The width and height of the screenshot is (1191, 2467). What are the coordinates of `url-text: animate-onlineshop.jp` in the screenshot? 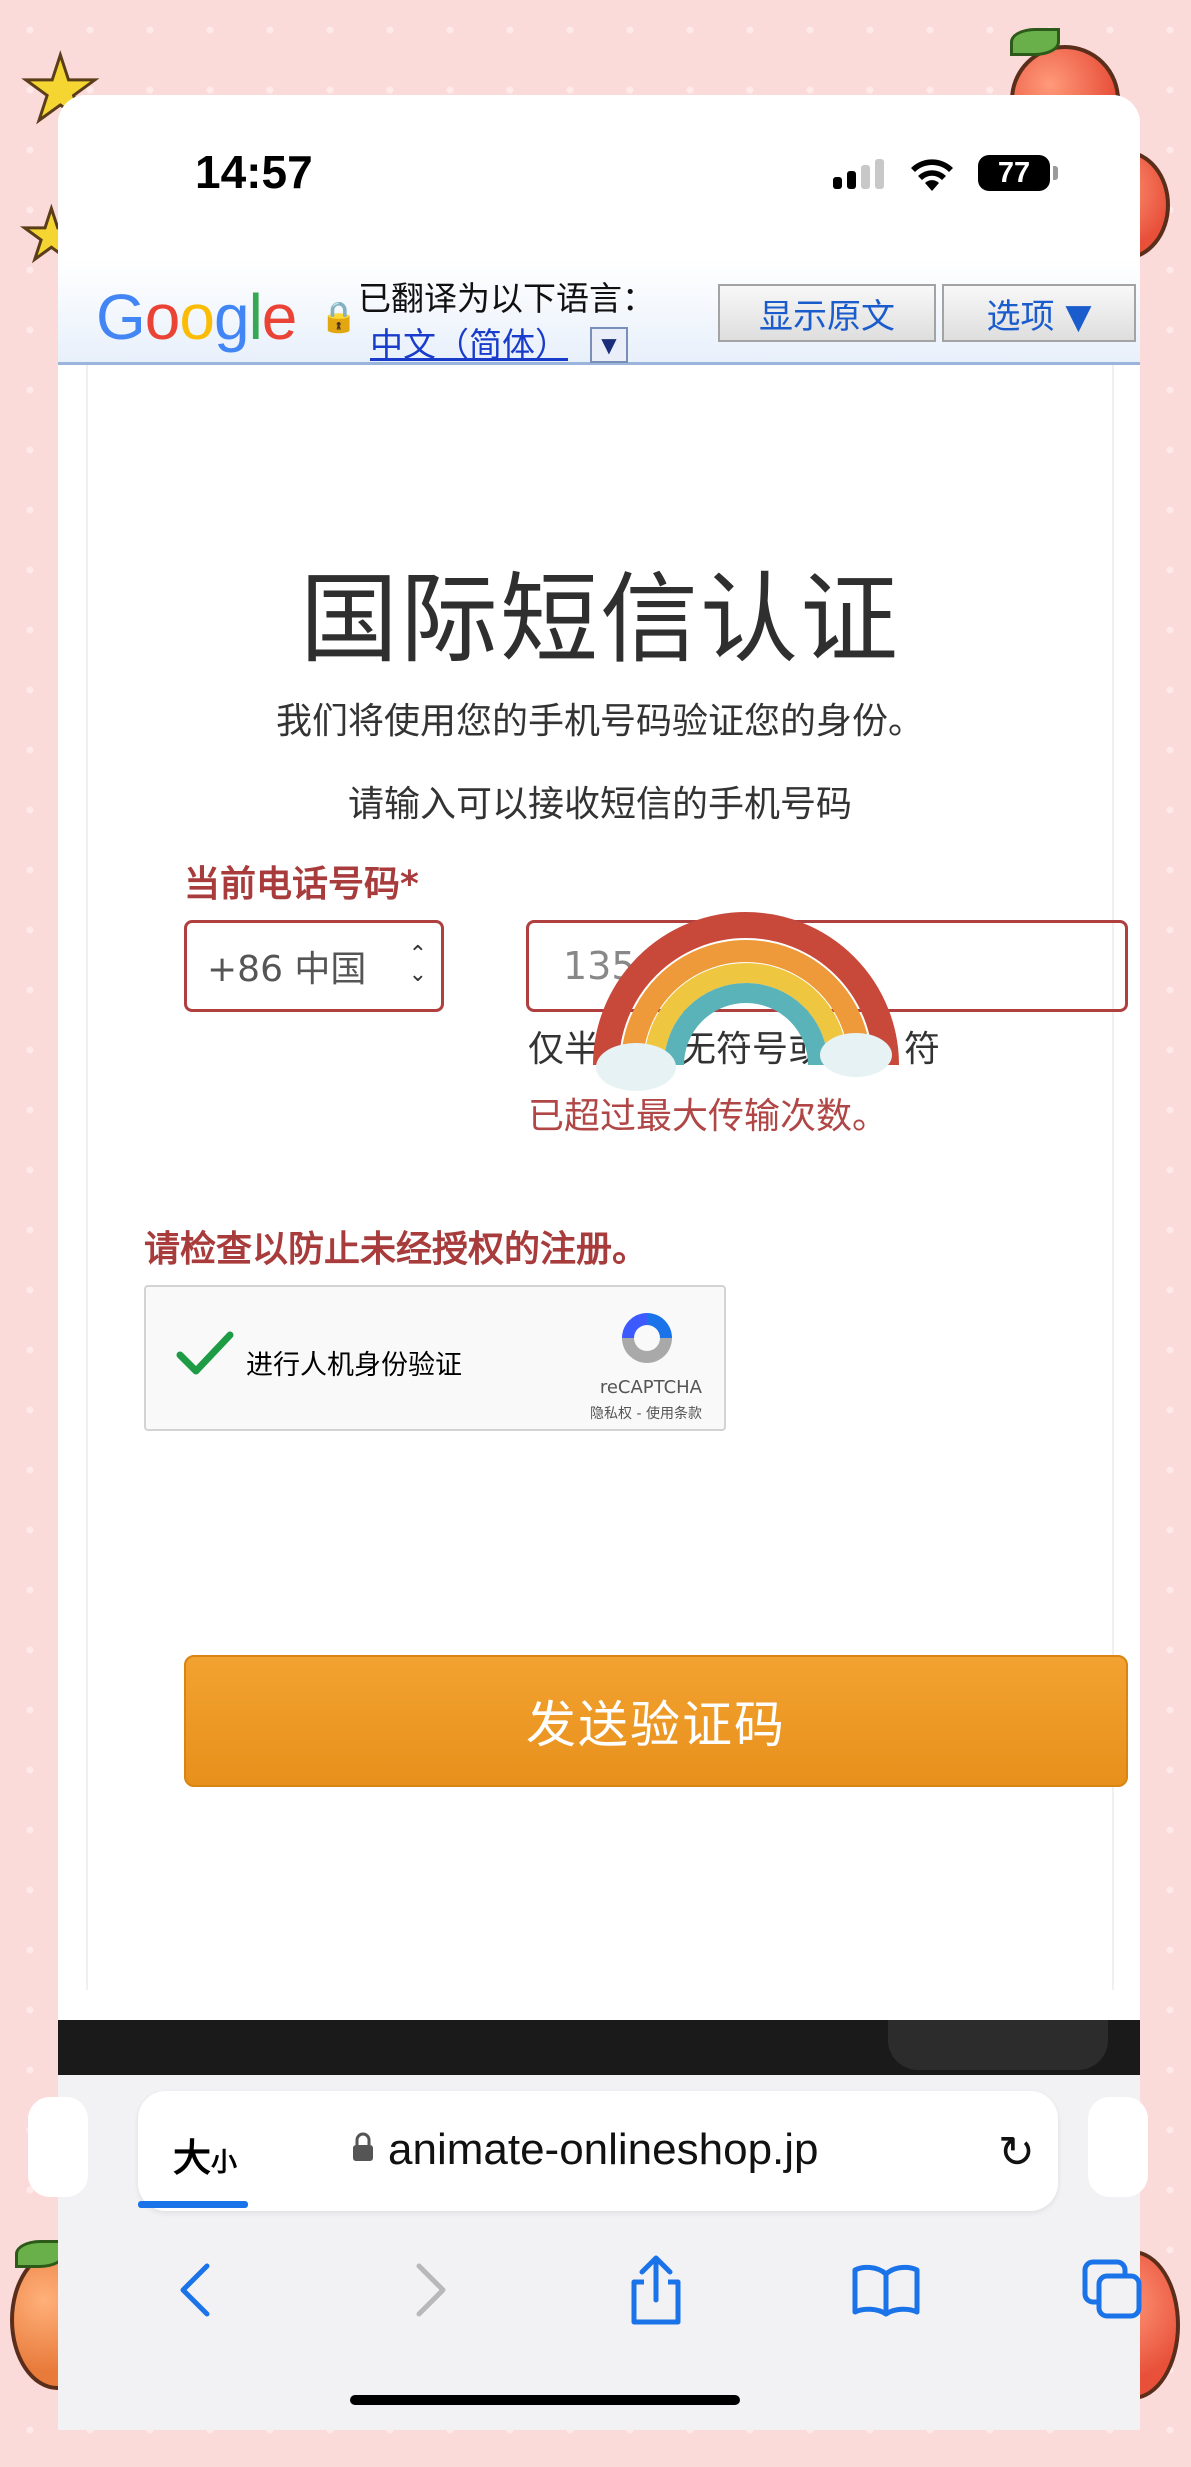 It's located at (603, 2149).